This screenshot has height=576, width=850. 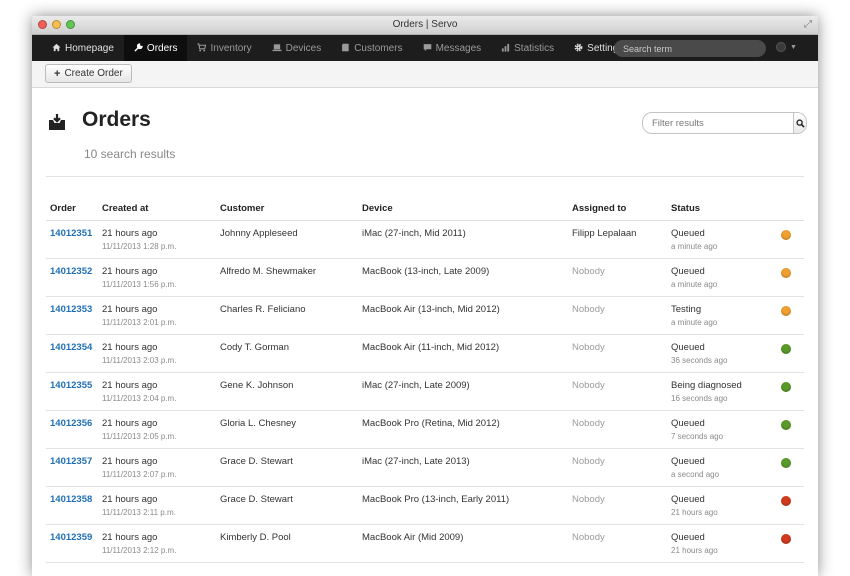 What do you see at coordinates (781, 47) in the screenshot?
I see `user-status-icon` at bounding box center [781, 47].